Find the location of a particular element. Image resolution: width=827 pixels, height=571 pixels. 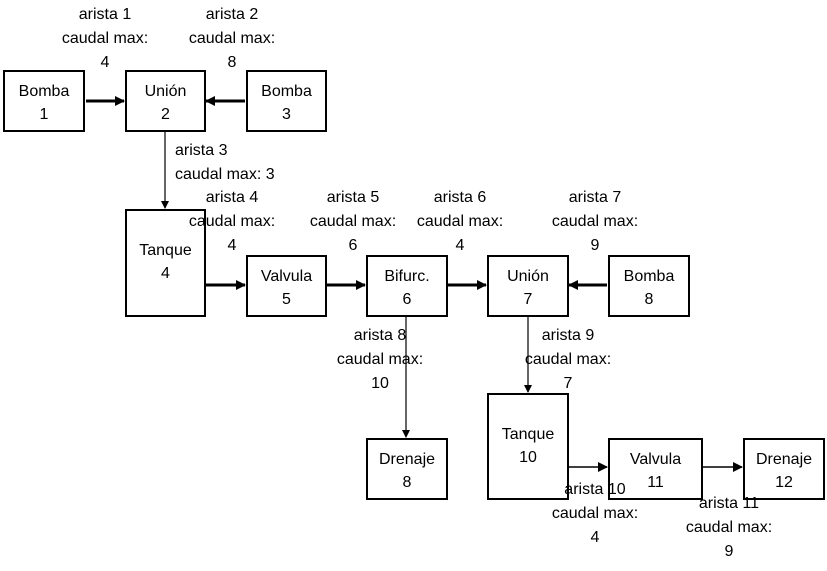

node-bomba-3: Bomba 3 is located at coordinates (286, 101).